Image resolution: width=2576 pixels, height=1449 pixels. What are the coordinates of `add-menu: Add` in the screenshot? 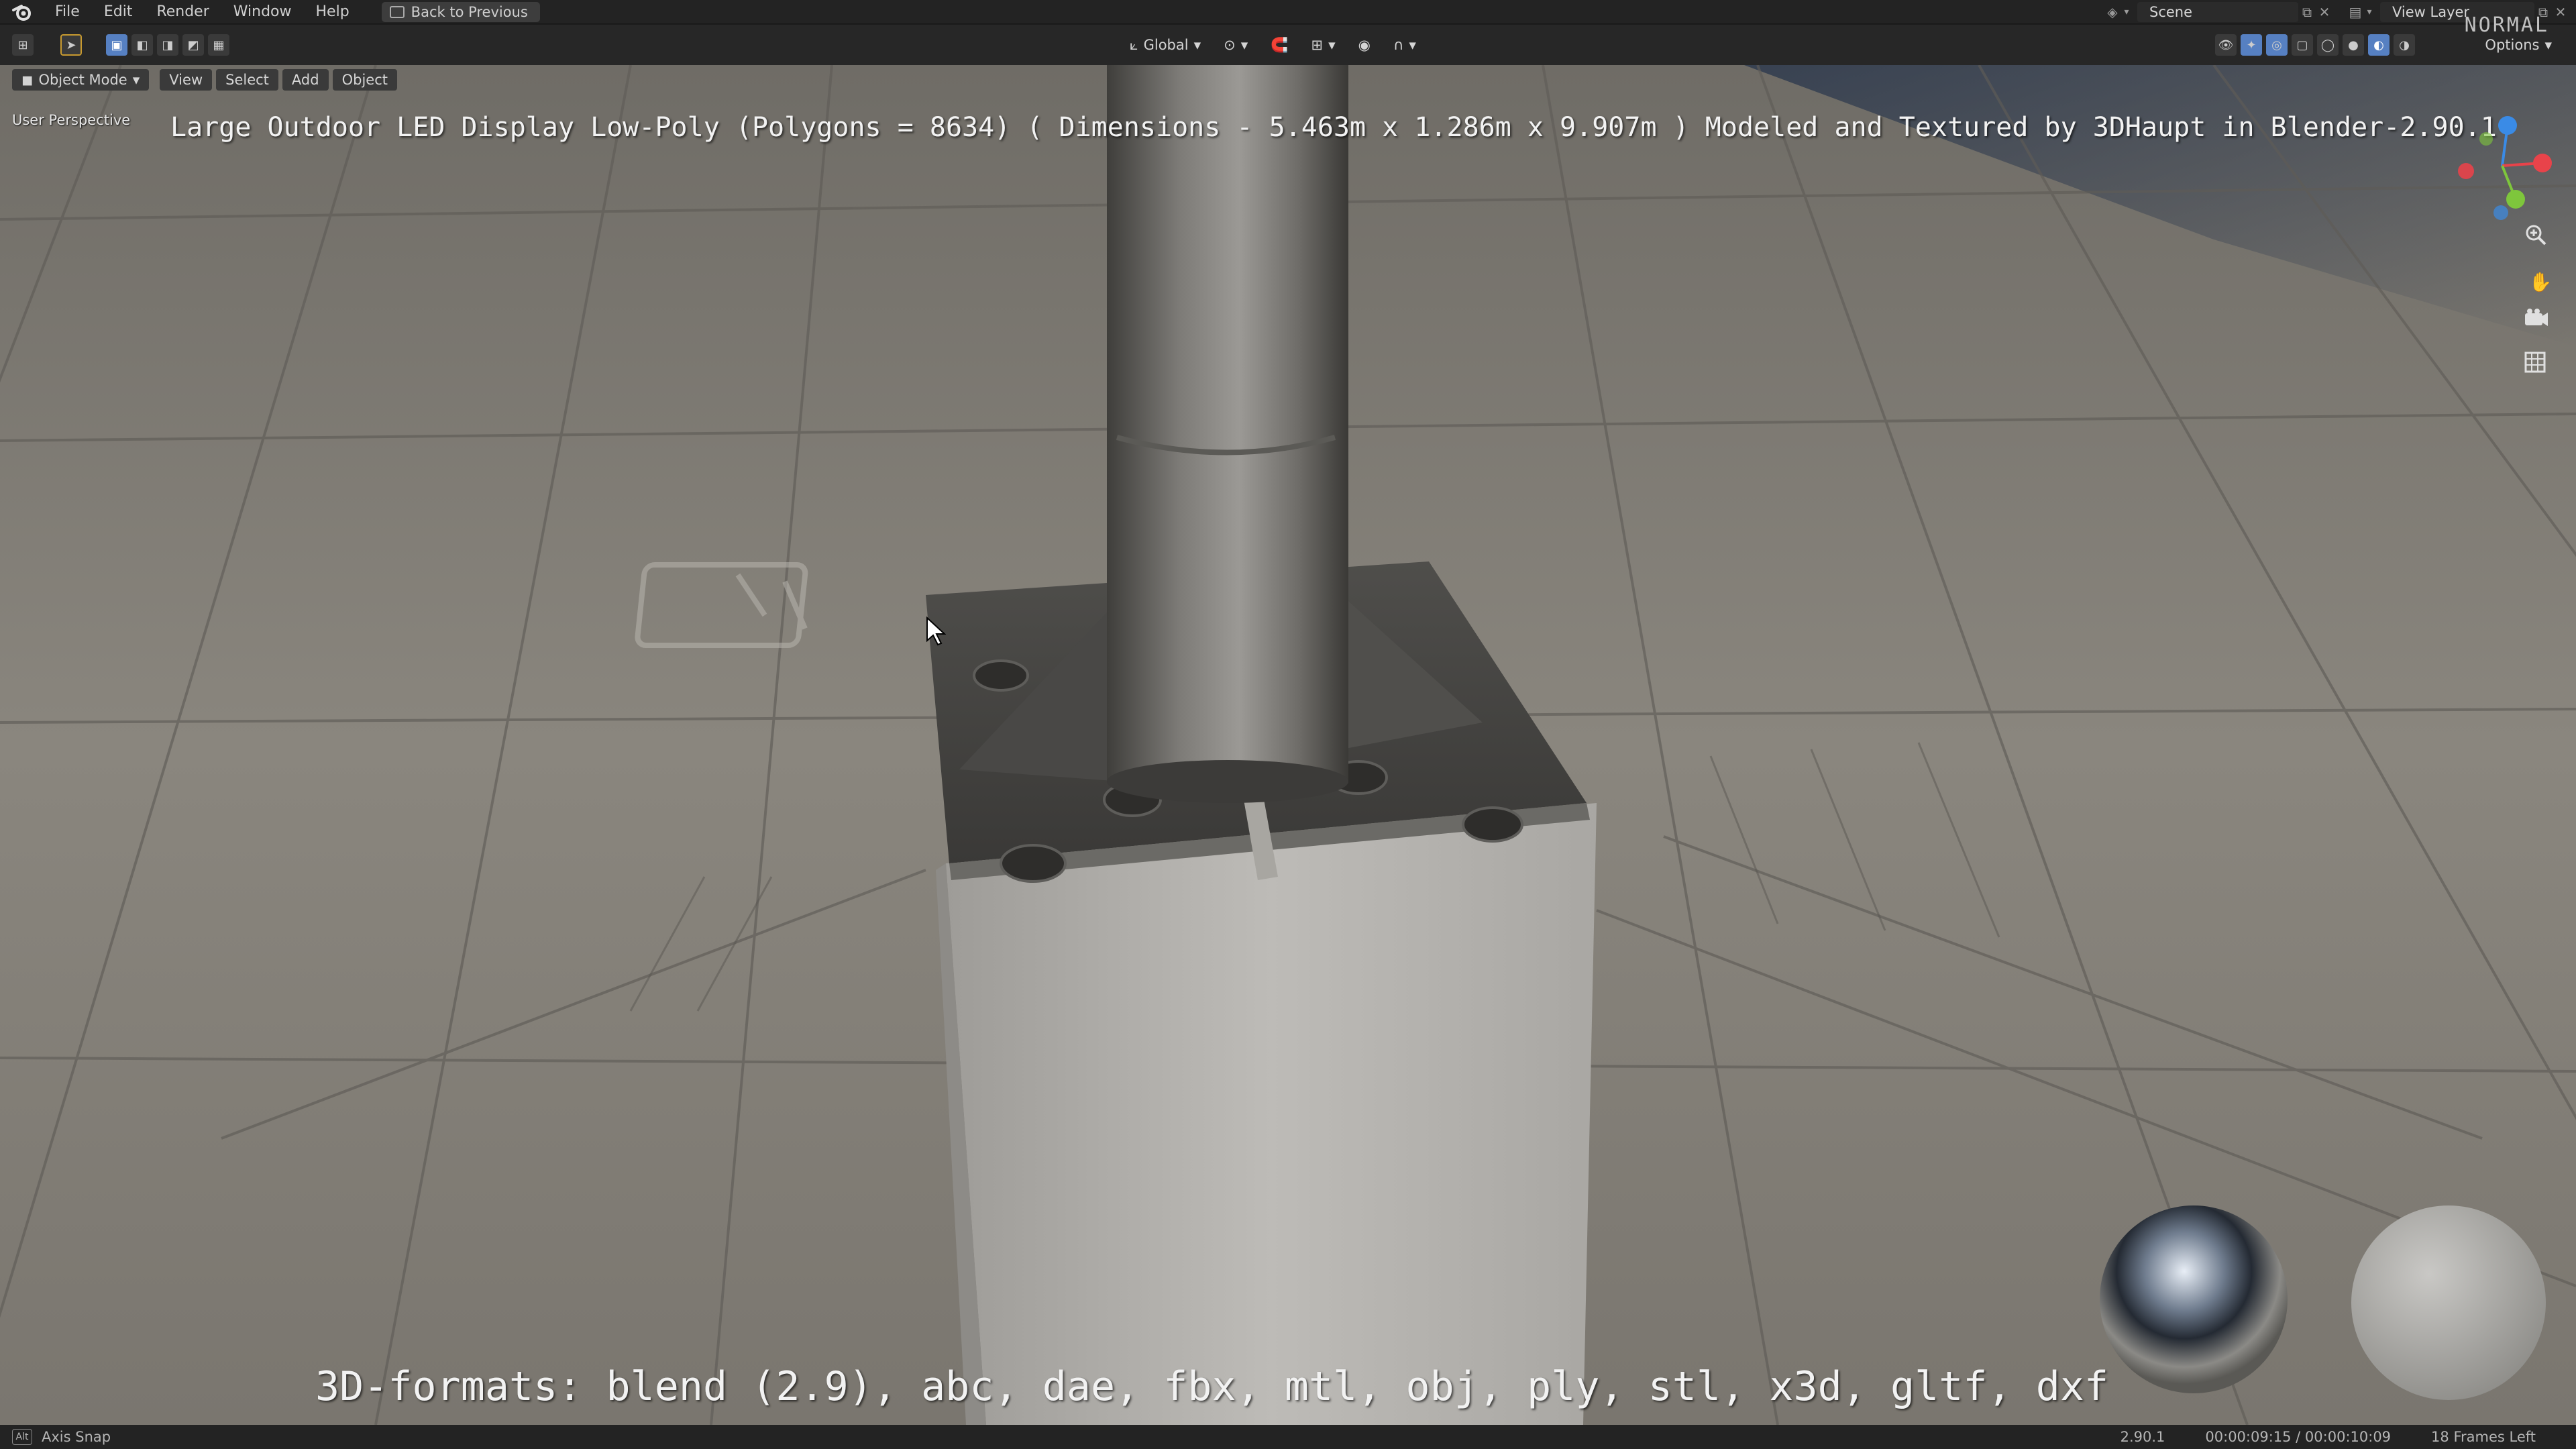 It's located at (305, 80).